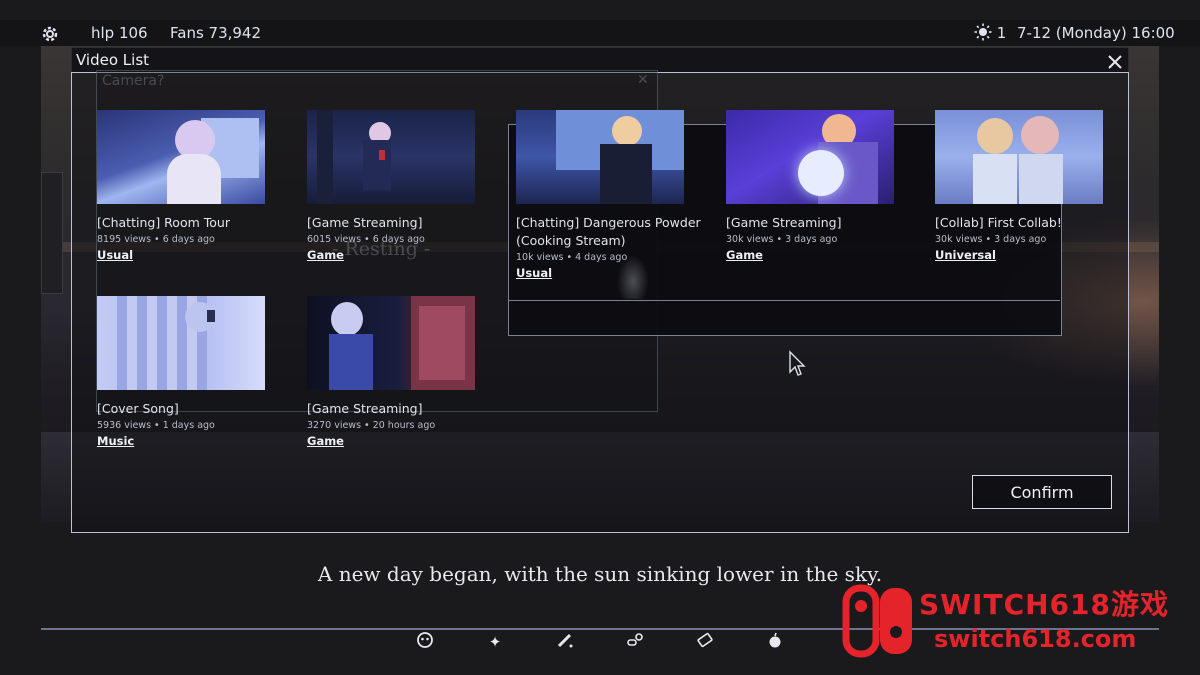 This screenshot has width=1200, height=675. I want to click on face-icon, so click(425, 642).